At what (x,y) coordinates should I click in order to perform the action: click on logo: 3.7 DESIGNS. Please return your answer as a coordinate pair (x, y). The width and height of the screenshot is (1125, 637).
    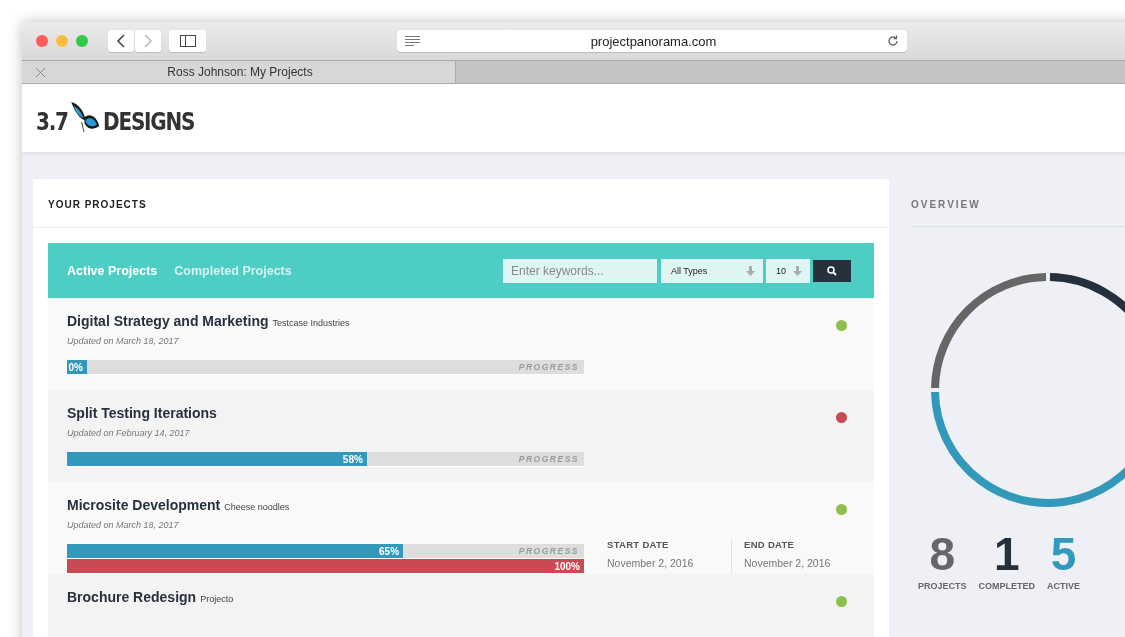
    Looking at the image, I should click on (115, 118).